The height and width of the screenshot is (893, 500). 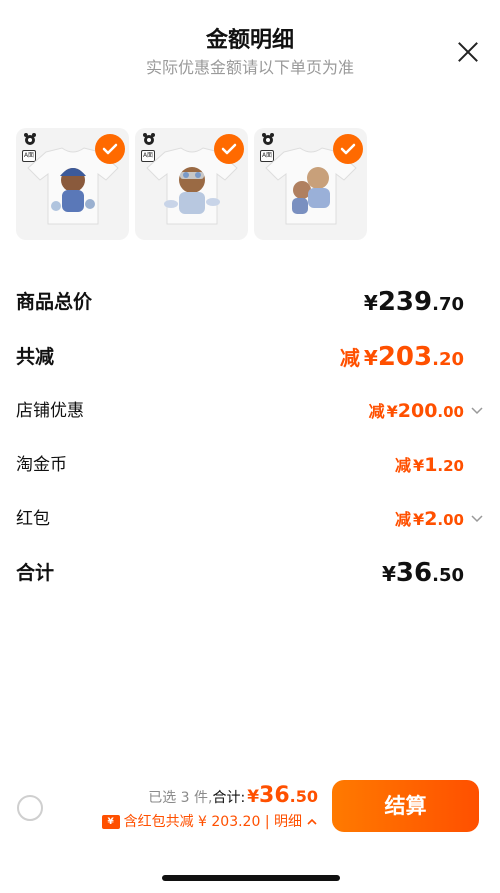 I want to click on selected-count: 已选 3 件,, so click(x=180, y=798).